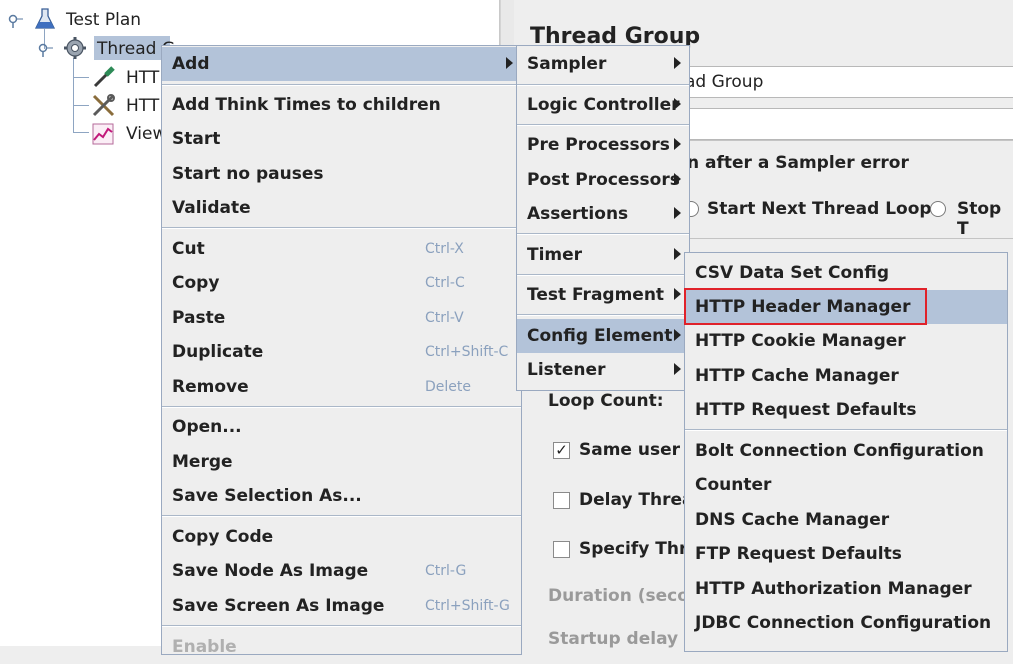 Image resolution: width=1013 pixels, height=664 pixels. What do you see at coordinates (733, 485) in the screenshot?
I see `menu-item-label: Counter` at bounding box center [733, 485].